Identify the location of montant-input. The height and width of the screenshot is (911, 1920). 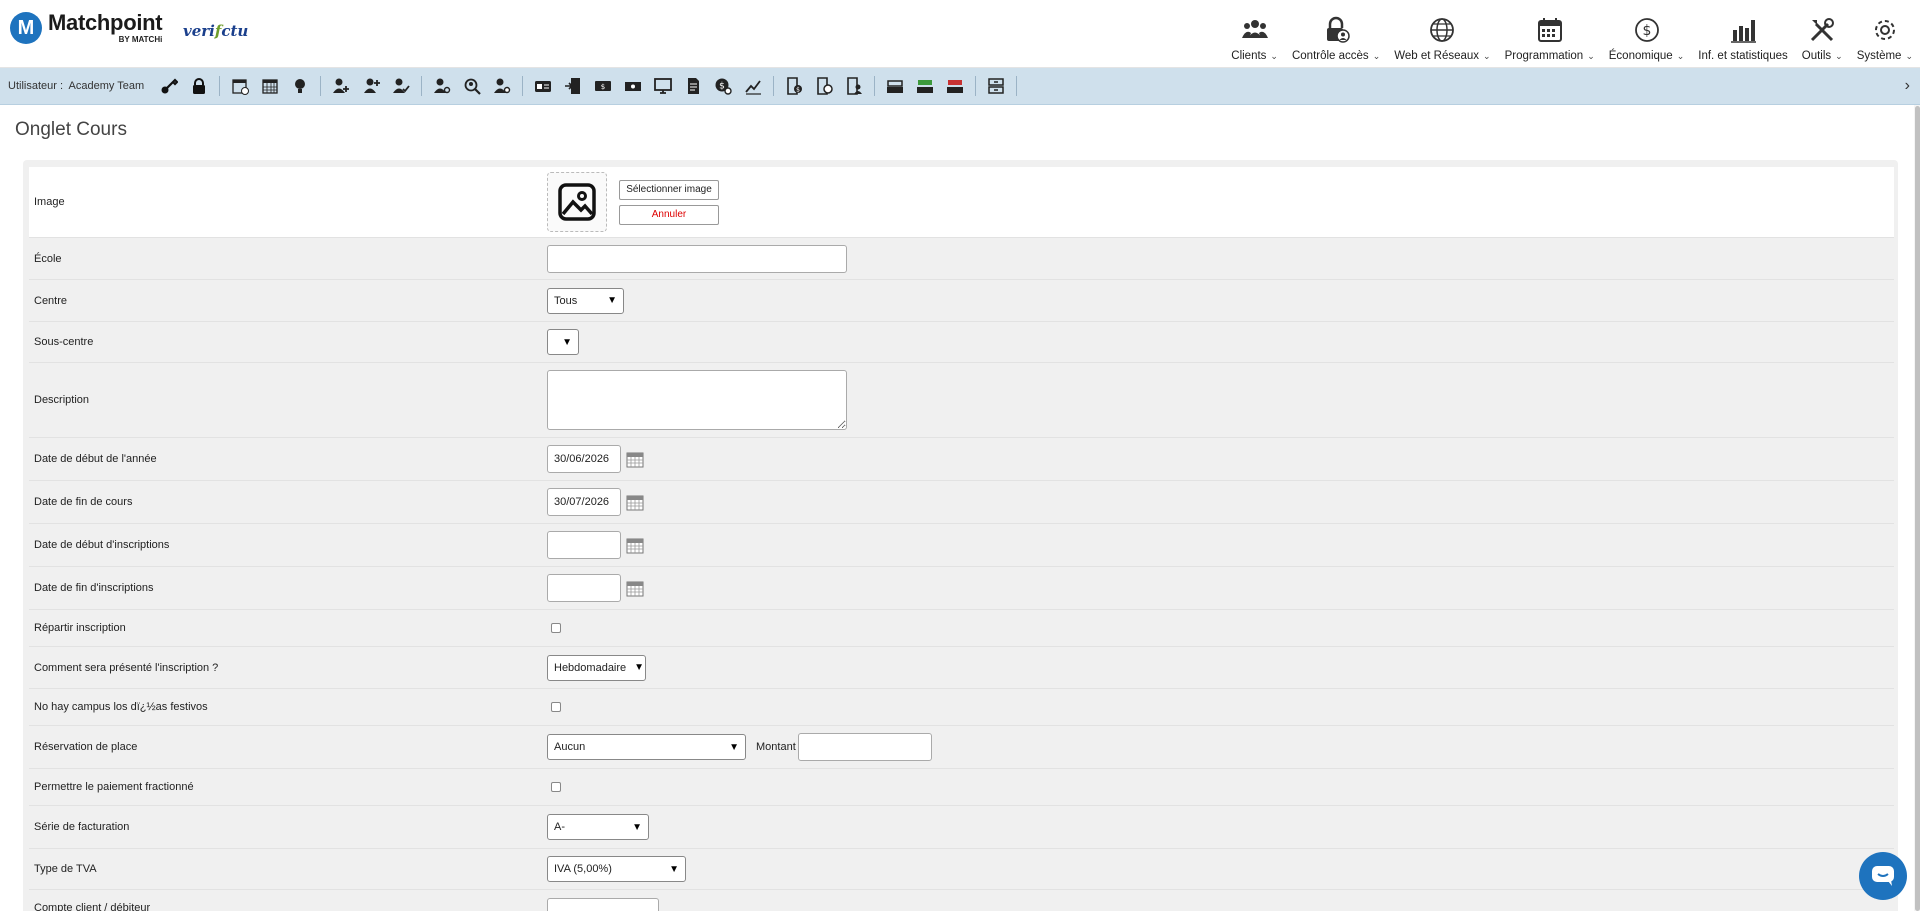
(864, 747).